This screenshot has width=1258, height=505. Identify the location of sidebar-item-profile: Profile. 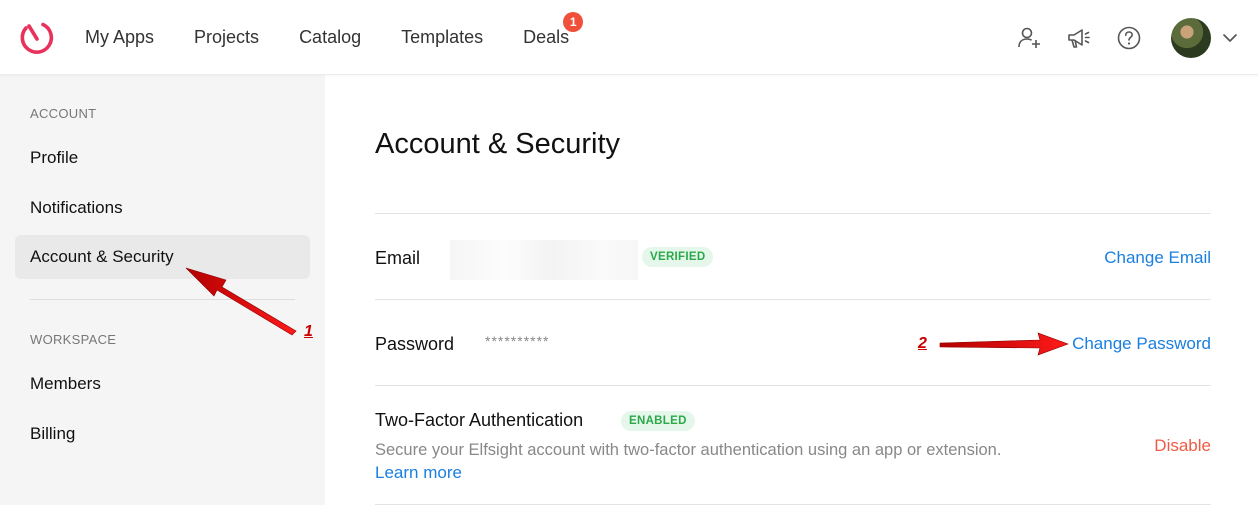
(162, 158).